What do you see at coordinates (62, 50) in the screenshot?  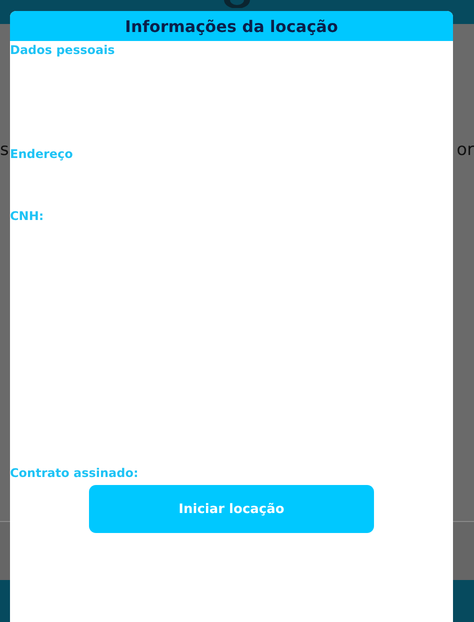 I see `section-label: Dados pessoais` at bounding box center [62, 50].